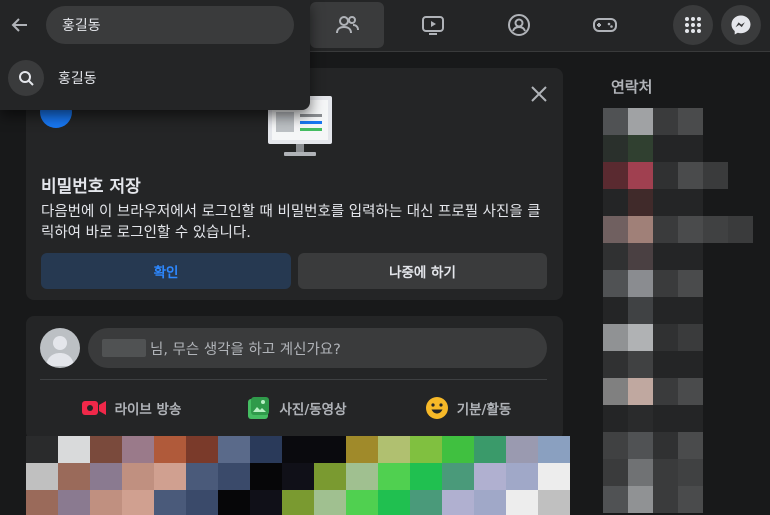  I want to click on live-video-button: 라이브 방송, so click(131, 408).